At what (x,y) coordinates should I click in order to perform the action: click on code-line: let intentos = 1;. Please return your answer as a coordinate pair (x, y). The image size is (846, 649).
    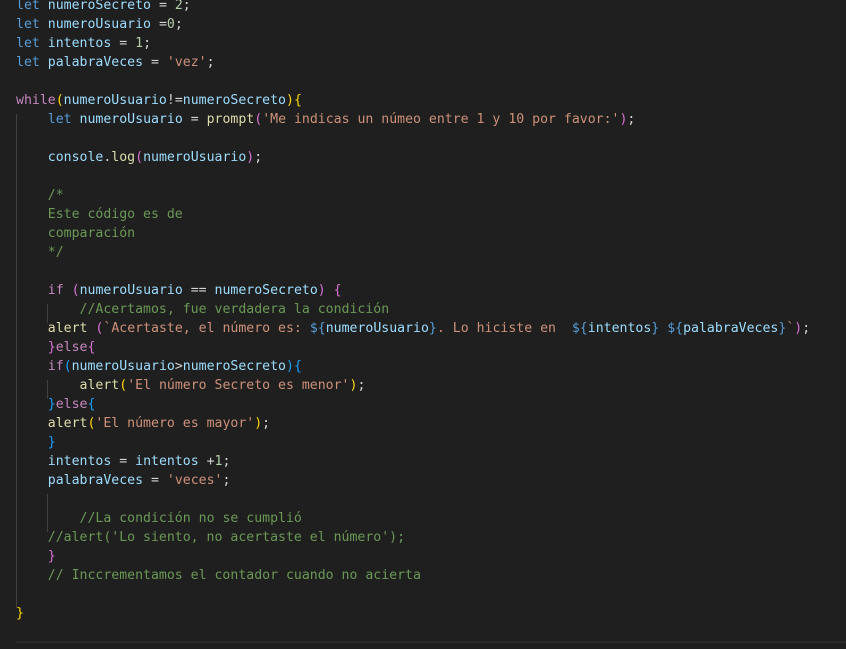
    Looking at the image, I should click on (83, 43).